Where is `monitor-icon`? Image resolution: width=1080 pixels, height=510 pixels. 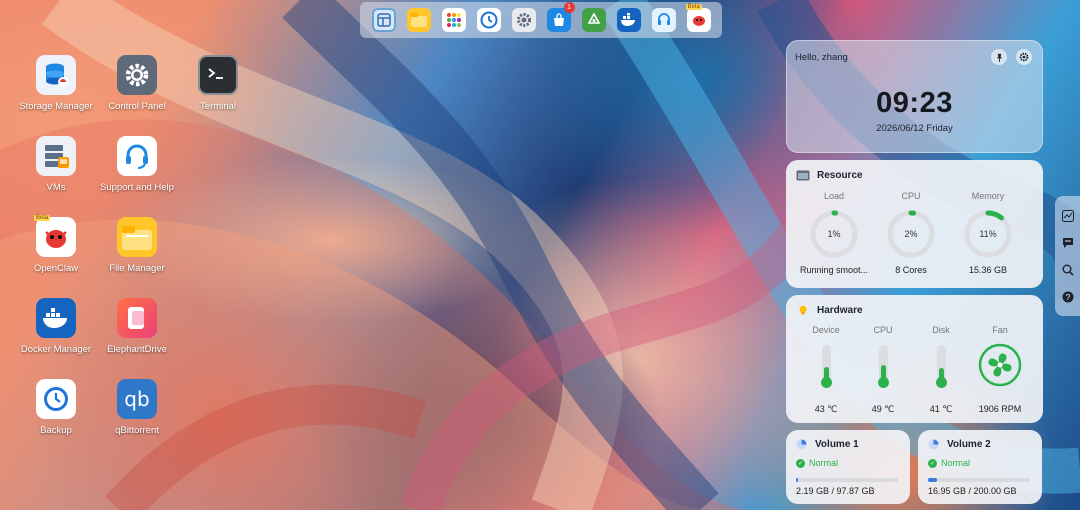
monitor-icon is located at coordinates (803, 175).